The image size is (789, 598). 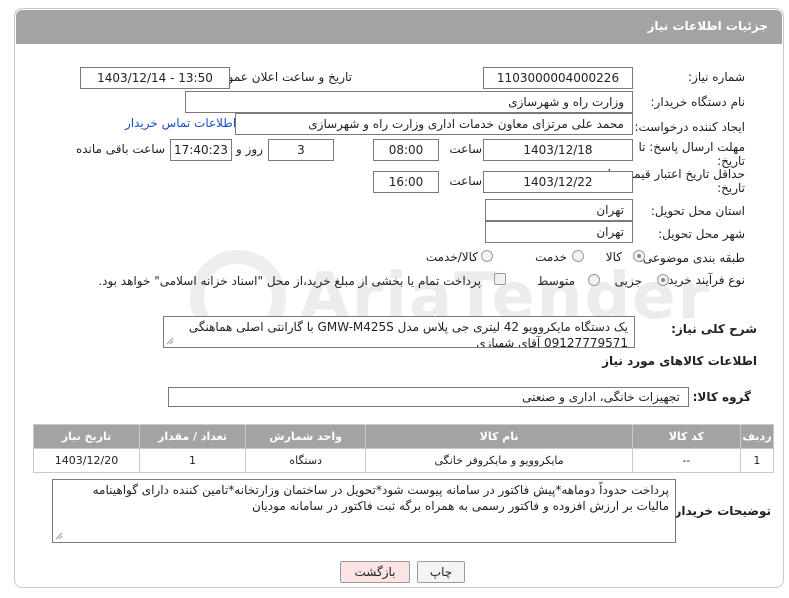 What do you see at coordinates (679, 361) in the screenshot?
I see `goods-section-title: اطلاعات کالاهای مورد نیاز` at bounding box center [679, 361].